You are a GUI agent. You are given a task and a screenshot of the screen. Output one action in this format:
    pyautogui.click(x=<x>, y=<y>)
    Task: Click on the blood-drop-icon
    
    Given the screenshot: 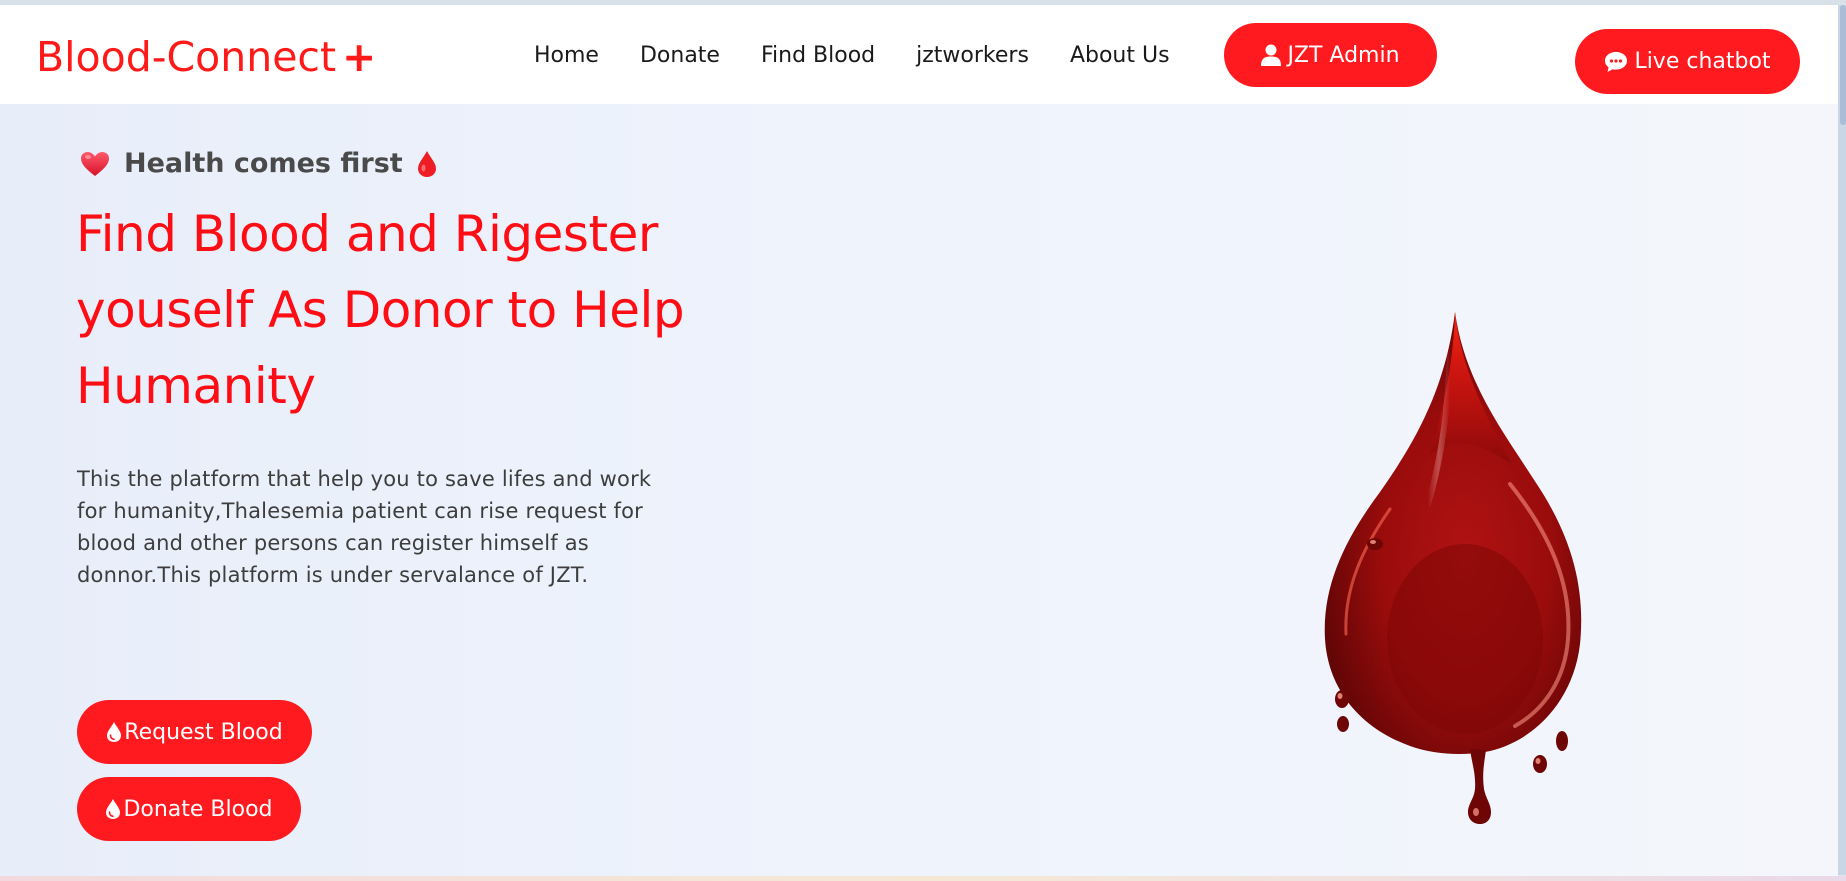 What is the action you would take?
    pyautogui.click(x=426, y=163)
    